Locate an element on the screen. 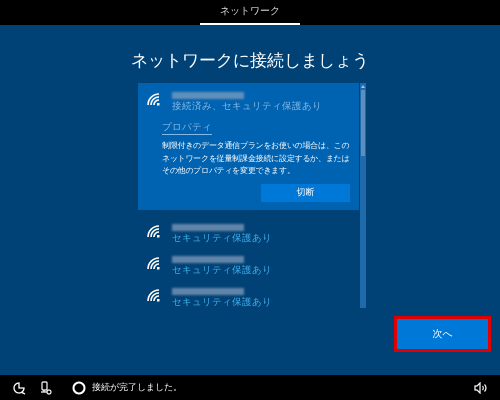  properties-link: プロパティ is located at coordinates (187, 128).